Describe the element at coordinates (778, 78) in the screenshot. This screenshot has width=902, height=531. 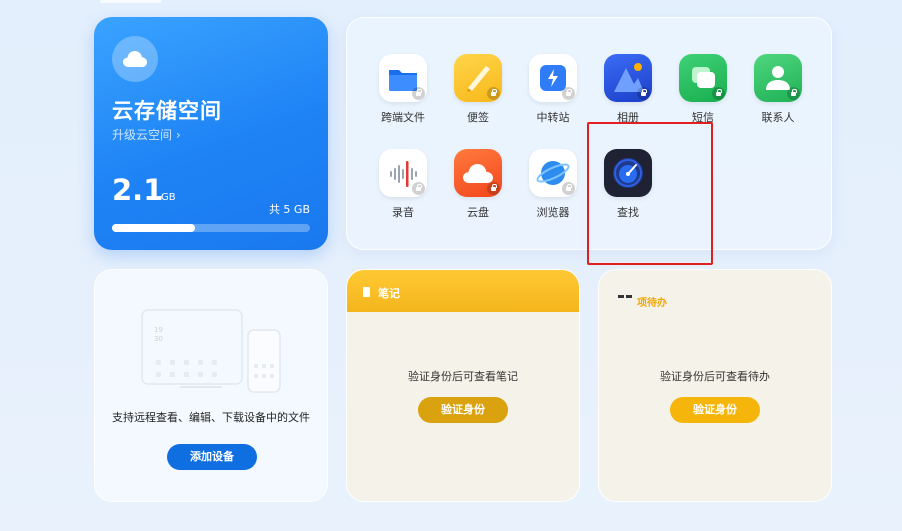
I see `contacts-icon` at that location.